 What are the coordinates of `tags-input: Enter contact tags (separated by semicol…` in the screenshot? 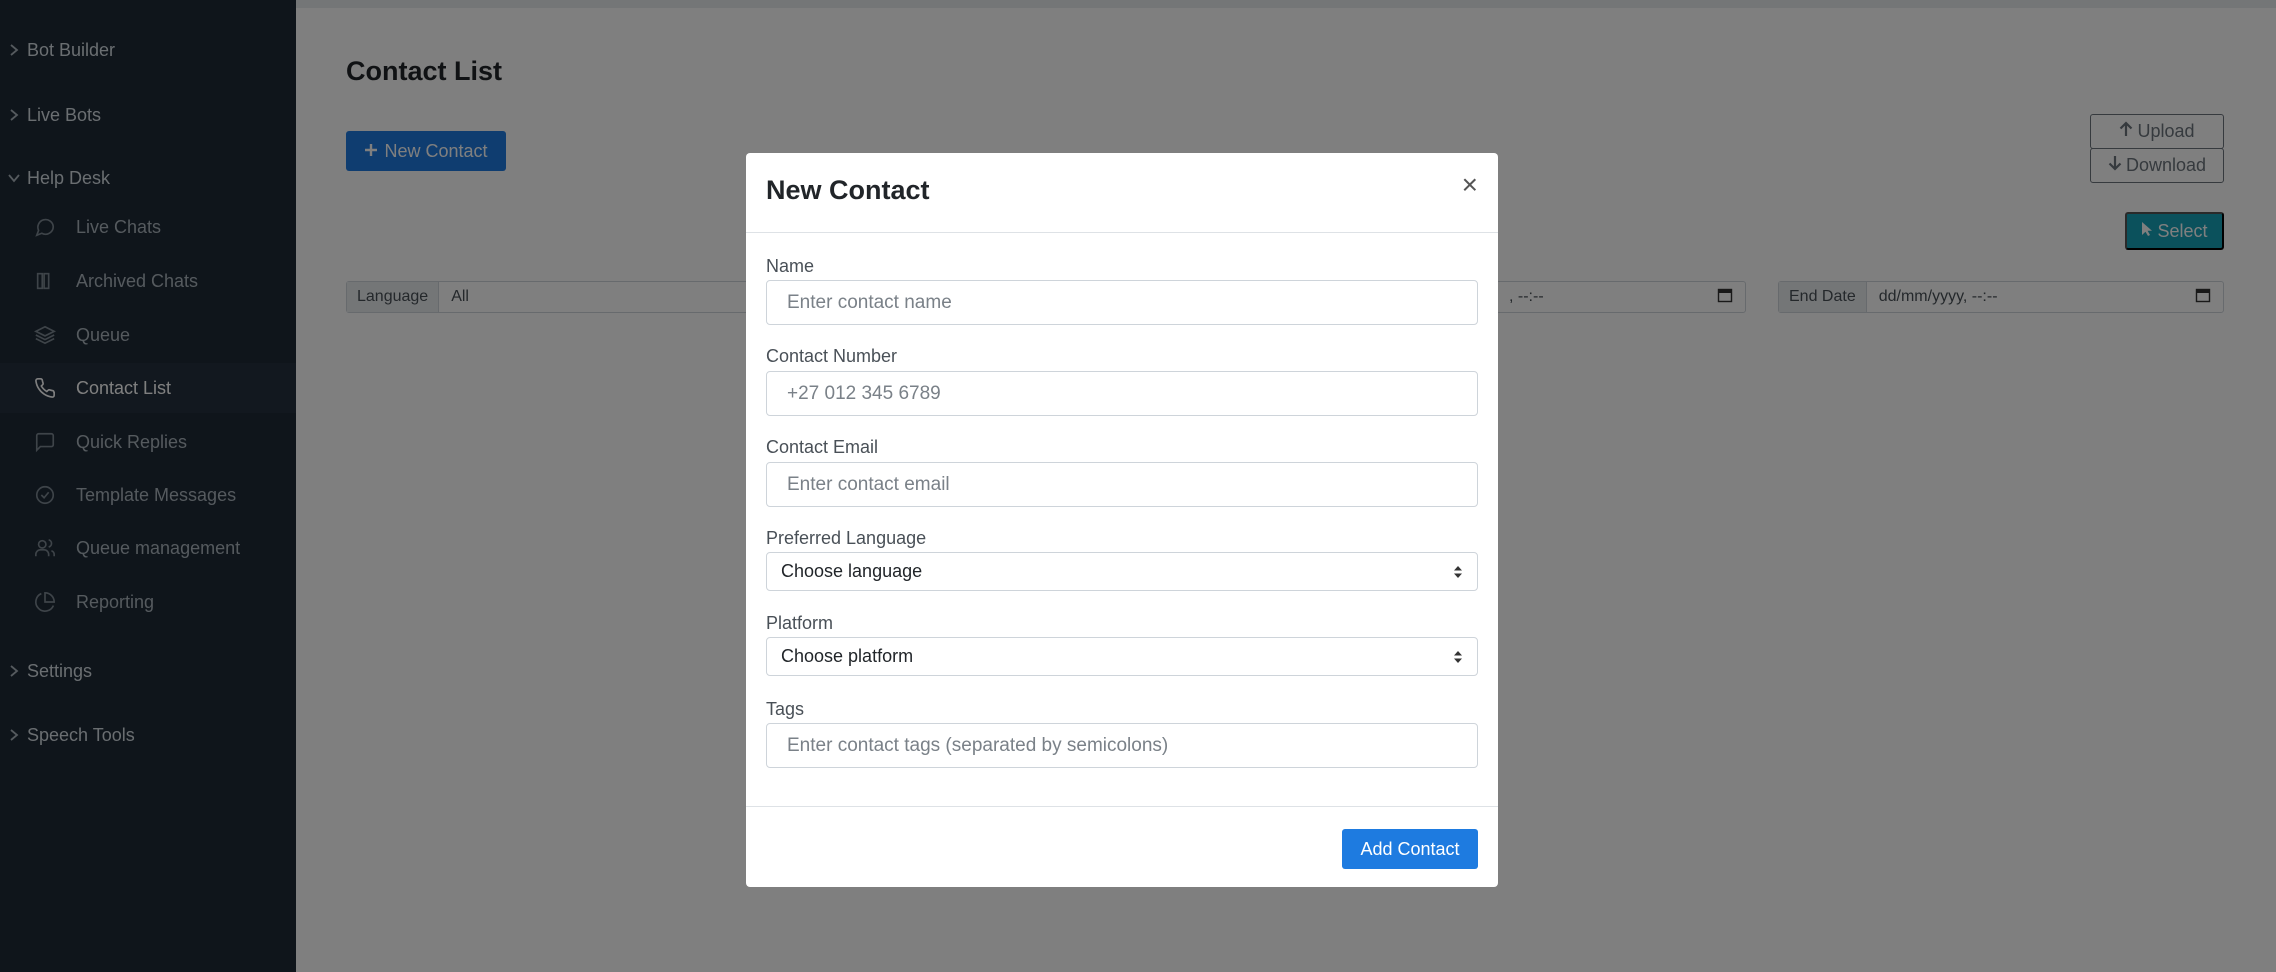 It's located at (1122, 745).